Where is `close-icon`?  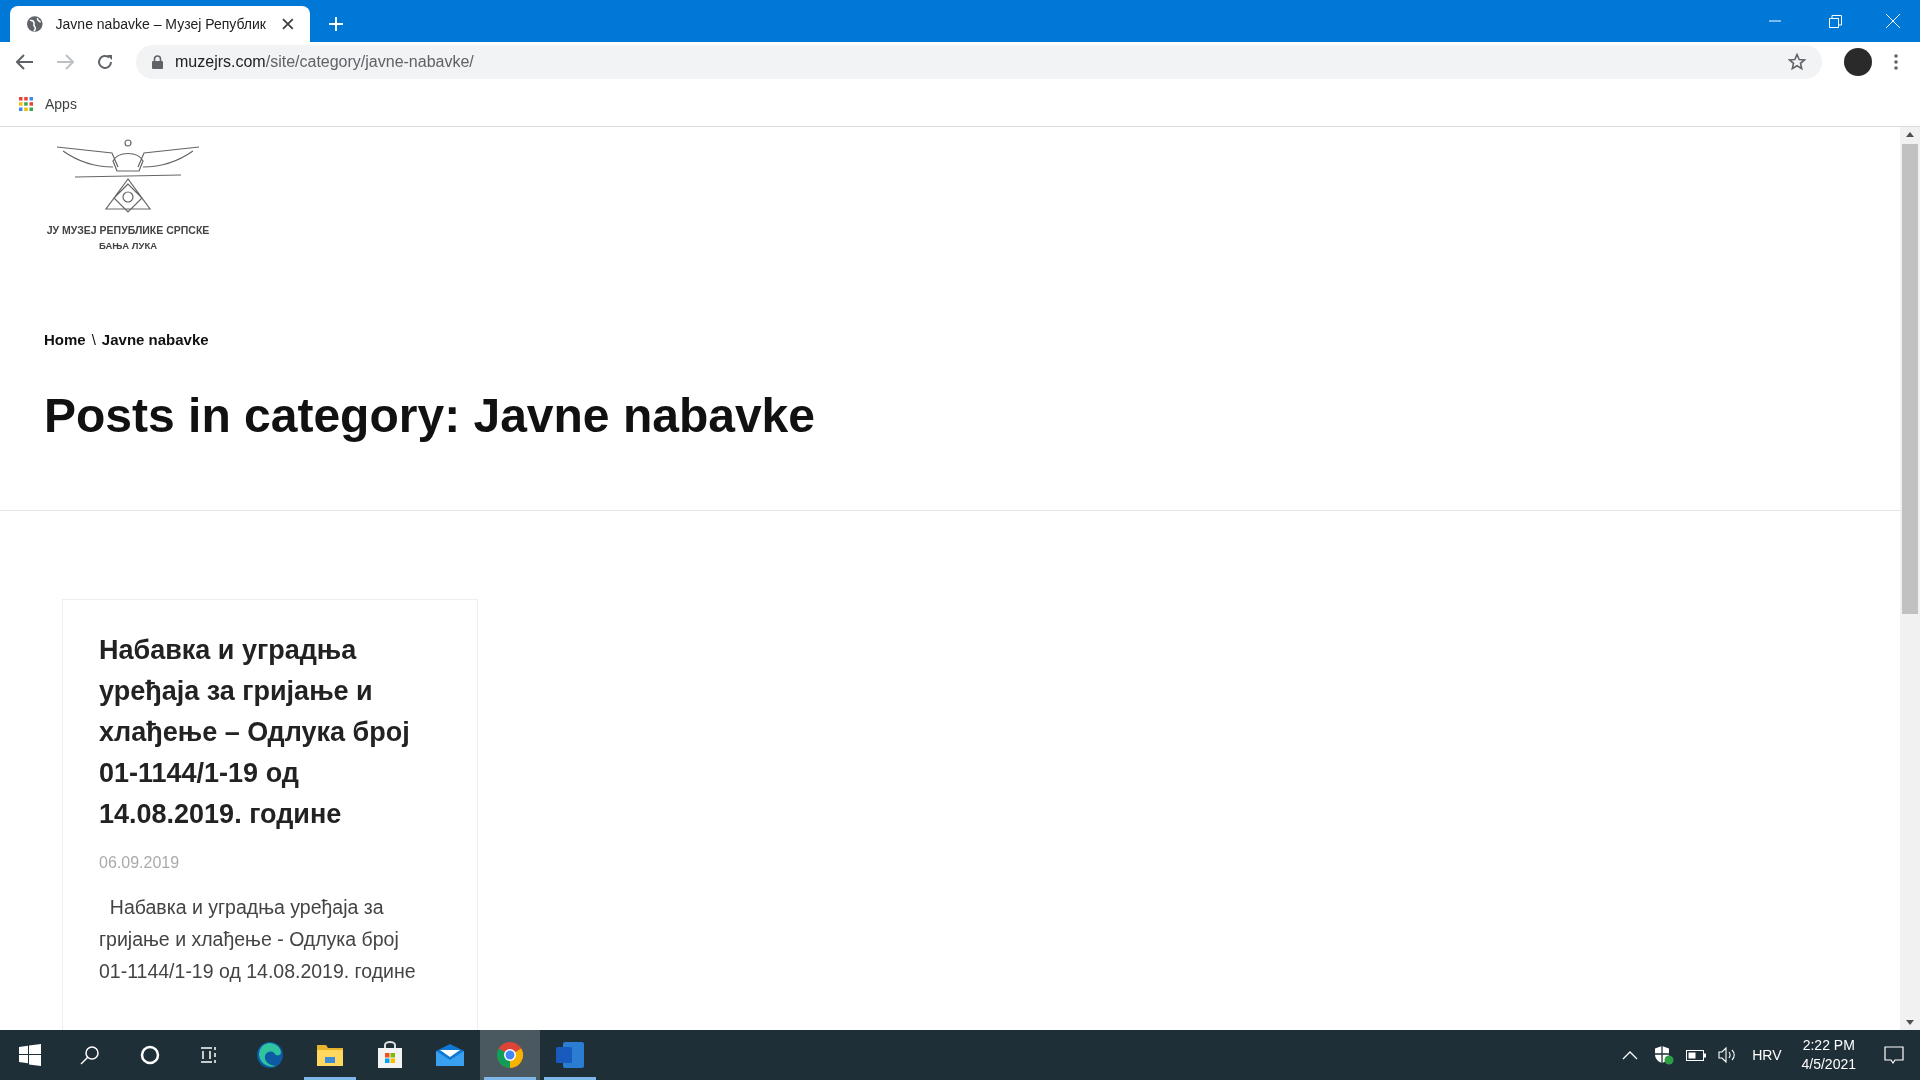 close-icon is located at coordinates (288, 24).